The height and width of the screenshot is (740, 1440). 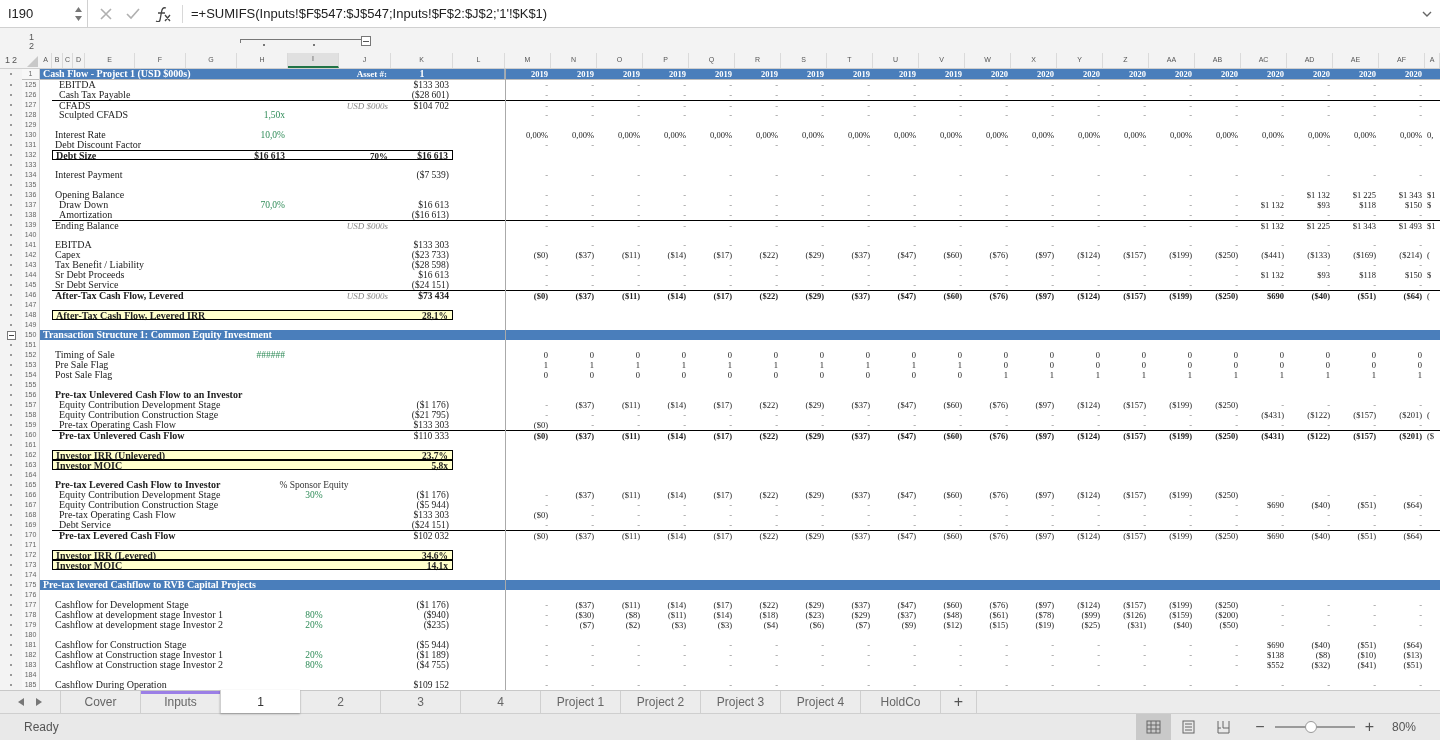 I want to click on table-cell-text: ($10), so click(x=1366, y=655).